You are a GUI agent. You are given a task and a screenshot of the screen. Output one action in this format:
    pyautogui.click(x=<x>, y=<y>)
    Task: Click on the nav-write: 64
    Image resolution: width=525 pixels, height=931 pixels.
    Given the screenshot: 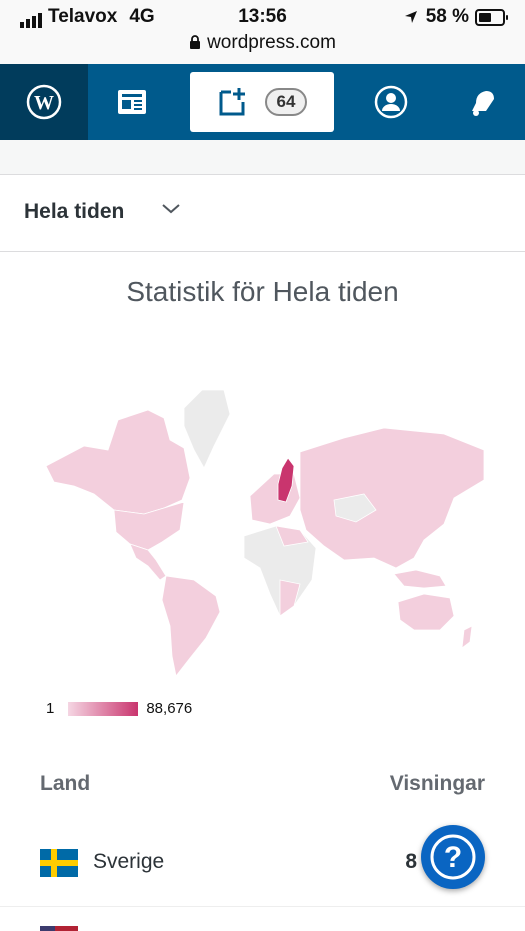 What is the action you would take?
    pyautogui.click(x=262, y=102)
    